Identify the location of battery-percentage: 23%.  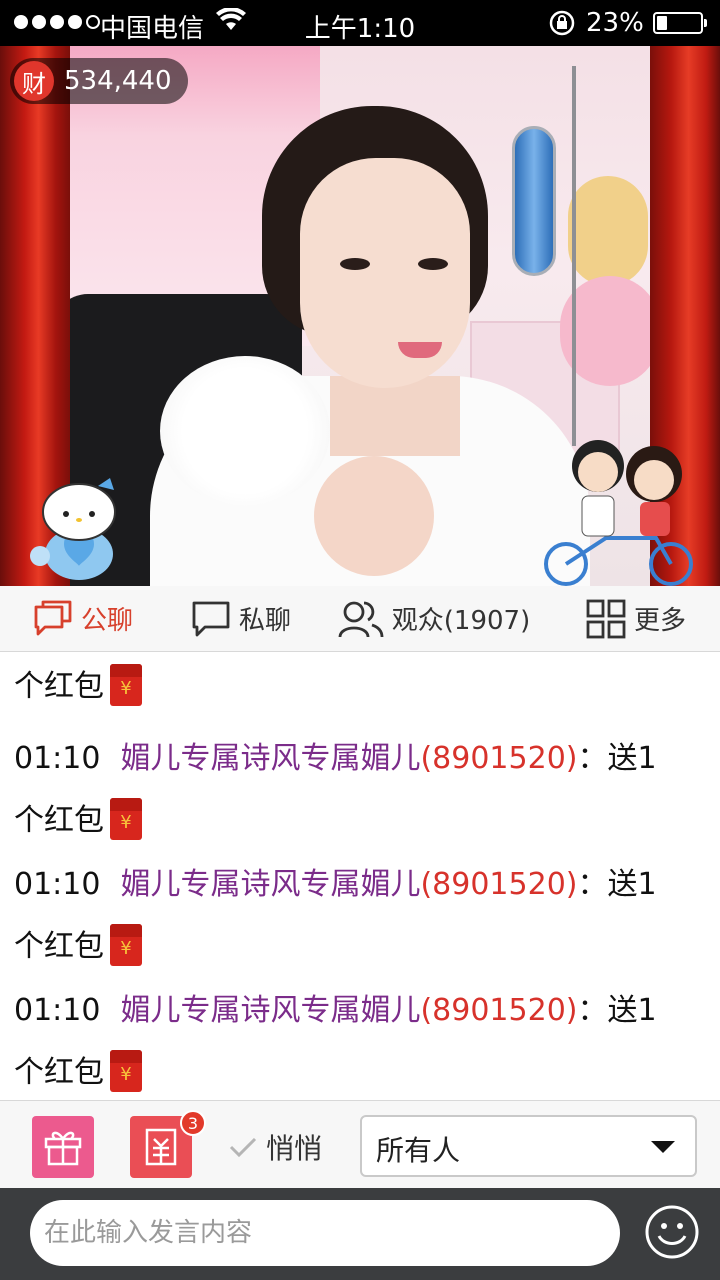
(615, 23).